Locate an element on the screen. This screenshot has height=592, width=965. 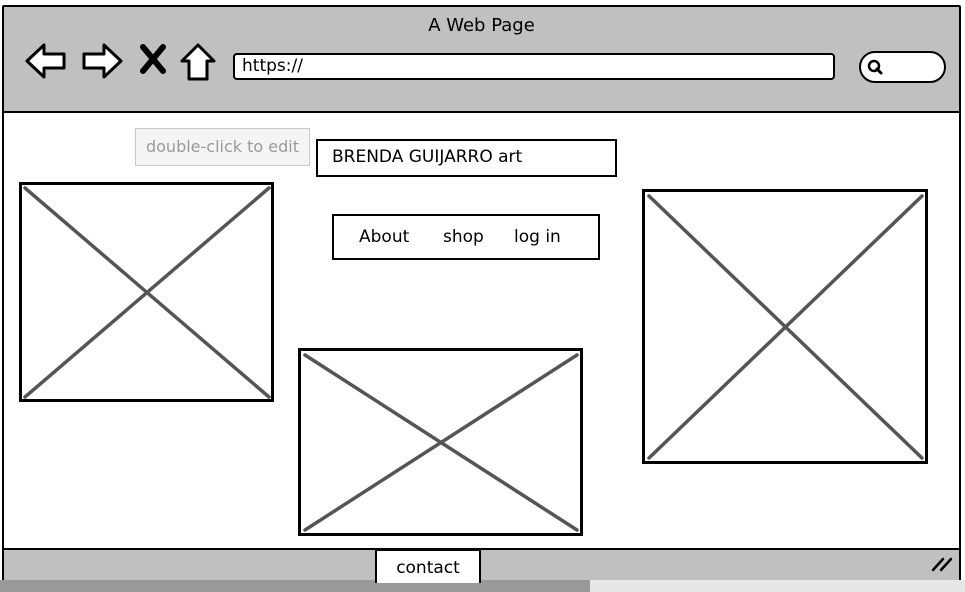
site-title: BRENDA GUIJARRO art is located at coordinates (466, 158).